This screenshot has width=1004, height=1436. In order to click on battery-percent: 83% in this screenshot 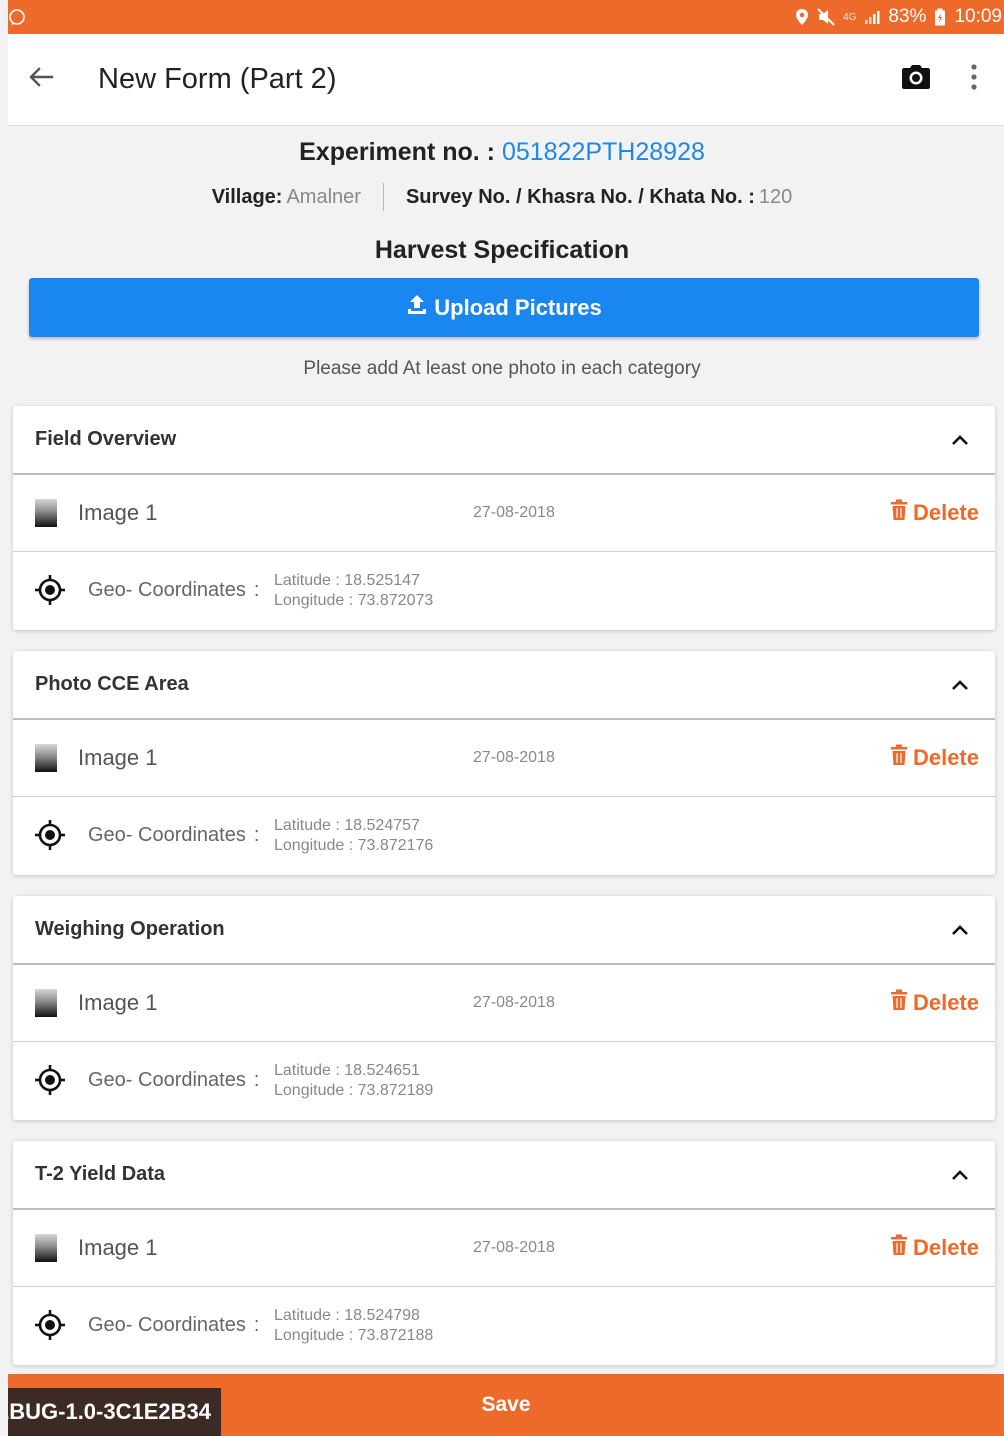, I will do `click(907, 16)`.